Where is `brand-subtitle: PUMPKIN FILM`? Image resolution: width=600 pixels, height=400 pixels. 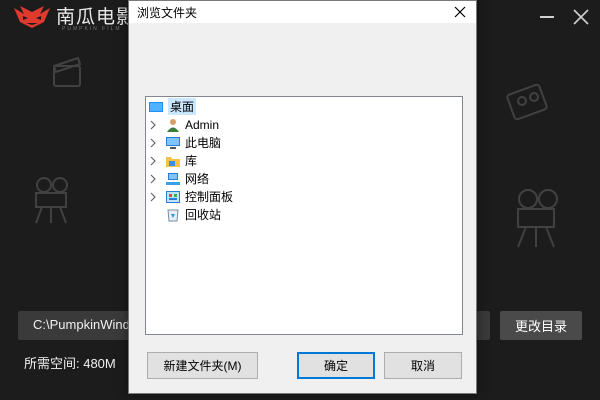 brand-subtitle: PUMPKIN FILM is located at coordinates (92, 29).